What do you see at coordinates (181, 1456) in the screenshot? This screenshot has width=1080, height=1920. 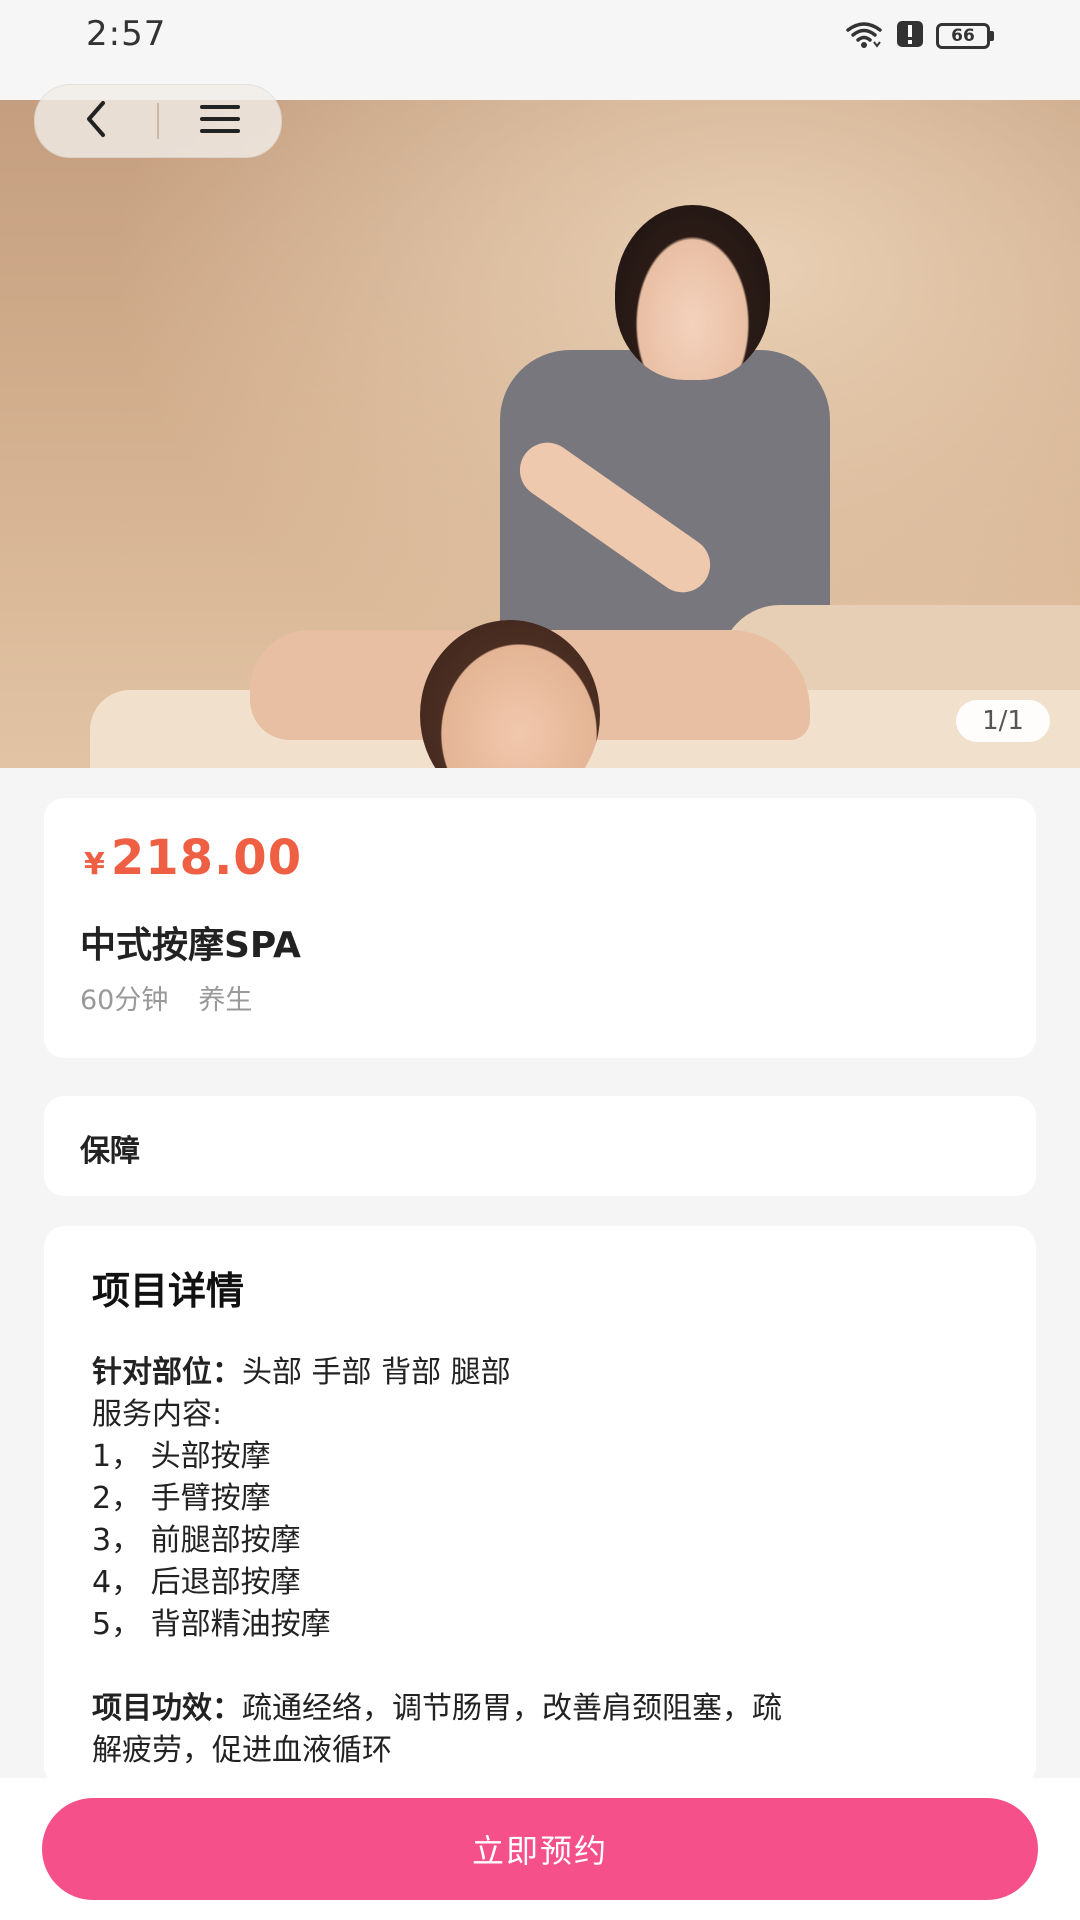 I see `content-item: 1， 头部按摩` at bounding box center [181, 1456].